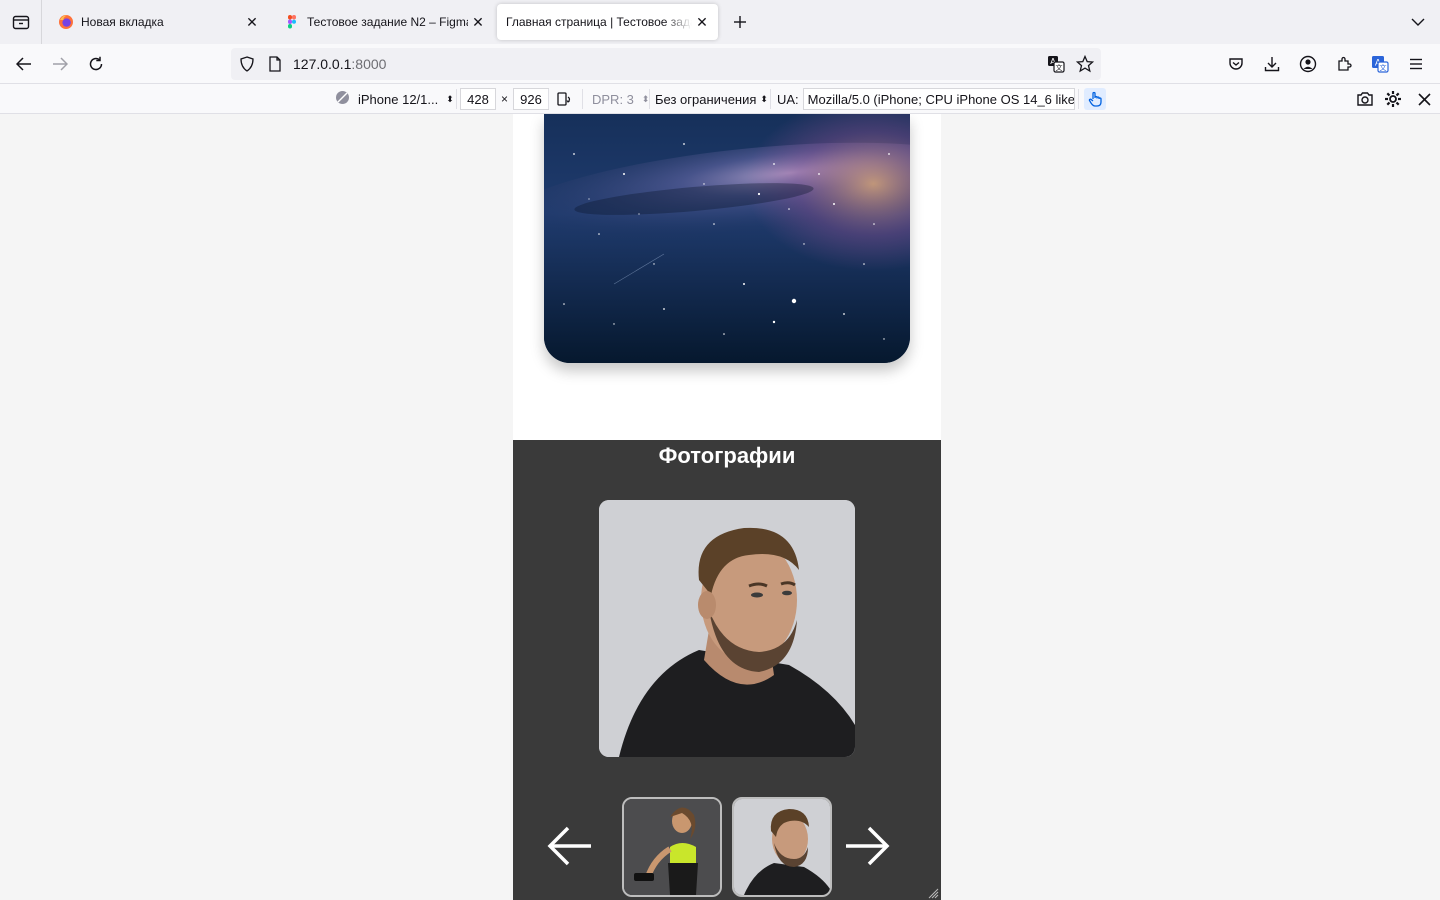  Describe the element at coordinates (122, 22) in the screenshot. I see `tab-title: Новая вкладка` at that location.